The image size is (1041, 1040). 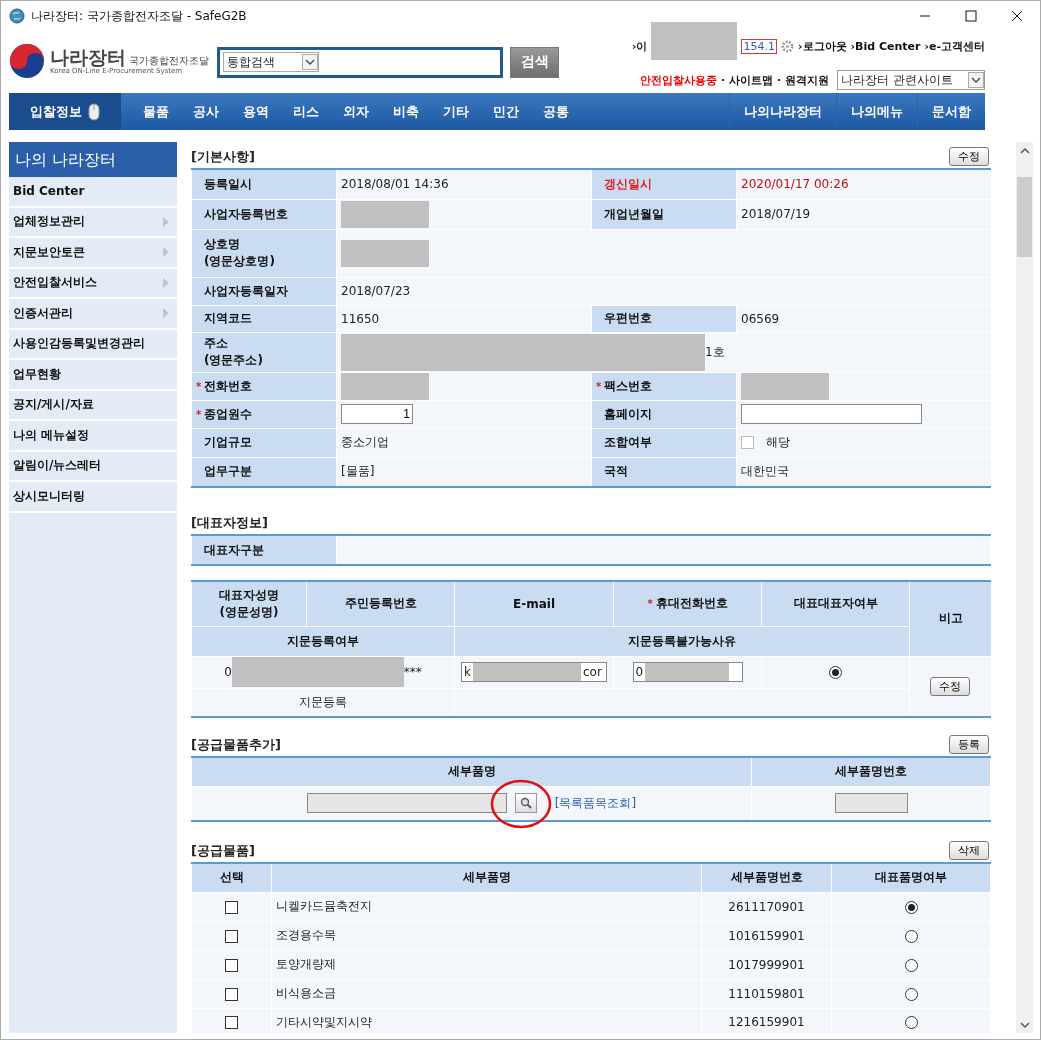 What do you see at coordinates (88, 57) in the screenshot?
I see `logo-title: 나라장터` at bounding box center [88, 57].